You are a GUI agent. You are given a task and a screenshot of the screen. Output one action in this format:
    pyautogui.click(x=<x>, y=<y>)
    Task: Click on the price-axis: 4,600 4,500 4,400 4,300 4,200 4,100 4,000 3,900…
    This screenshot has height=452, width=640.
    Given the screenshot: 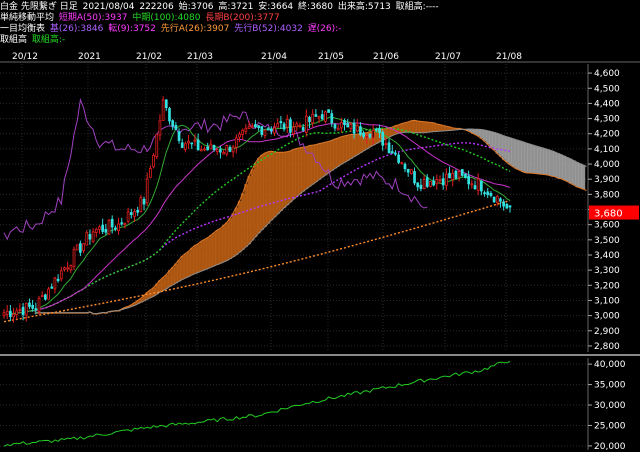 What is the action you would take?
    pyautogui.click(x=613, y=208)
    